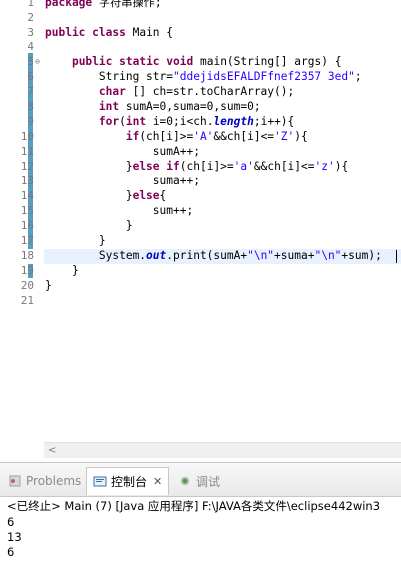 The height and width of the screenshot is (561, 401). What do you see at coordinates (27, 166) in the screenshot?
I see `line-number: 12` at bounding box center [27, 166].